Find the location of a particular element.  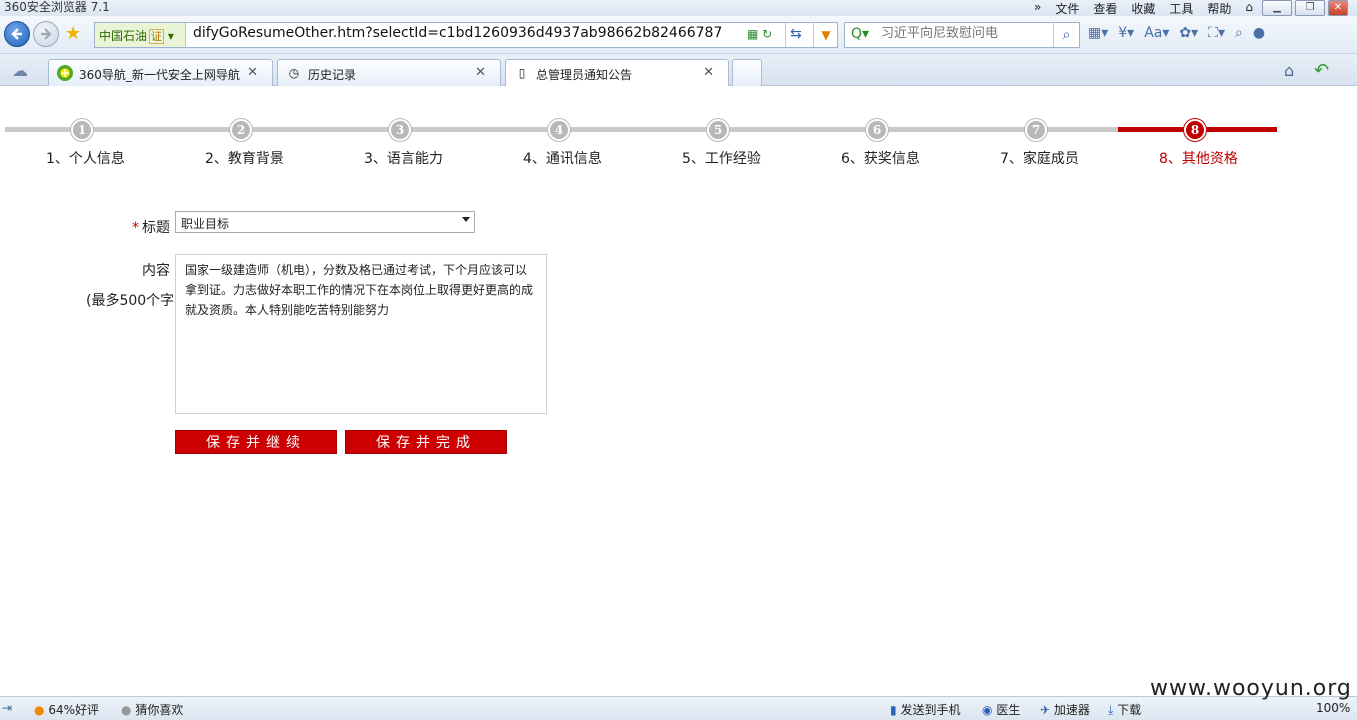

download-item: ⤓ 下载 is located at coordinates (1124, 709).